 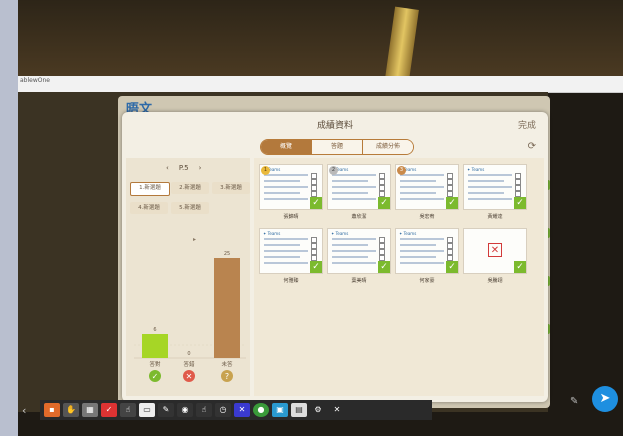 I want to click on prev-slide-icon: ‹, so click(x=24, y=410).